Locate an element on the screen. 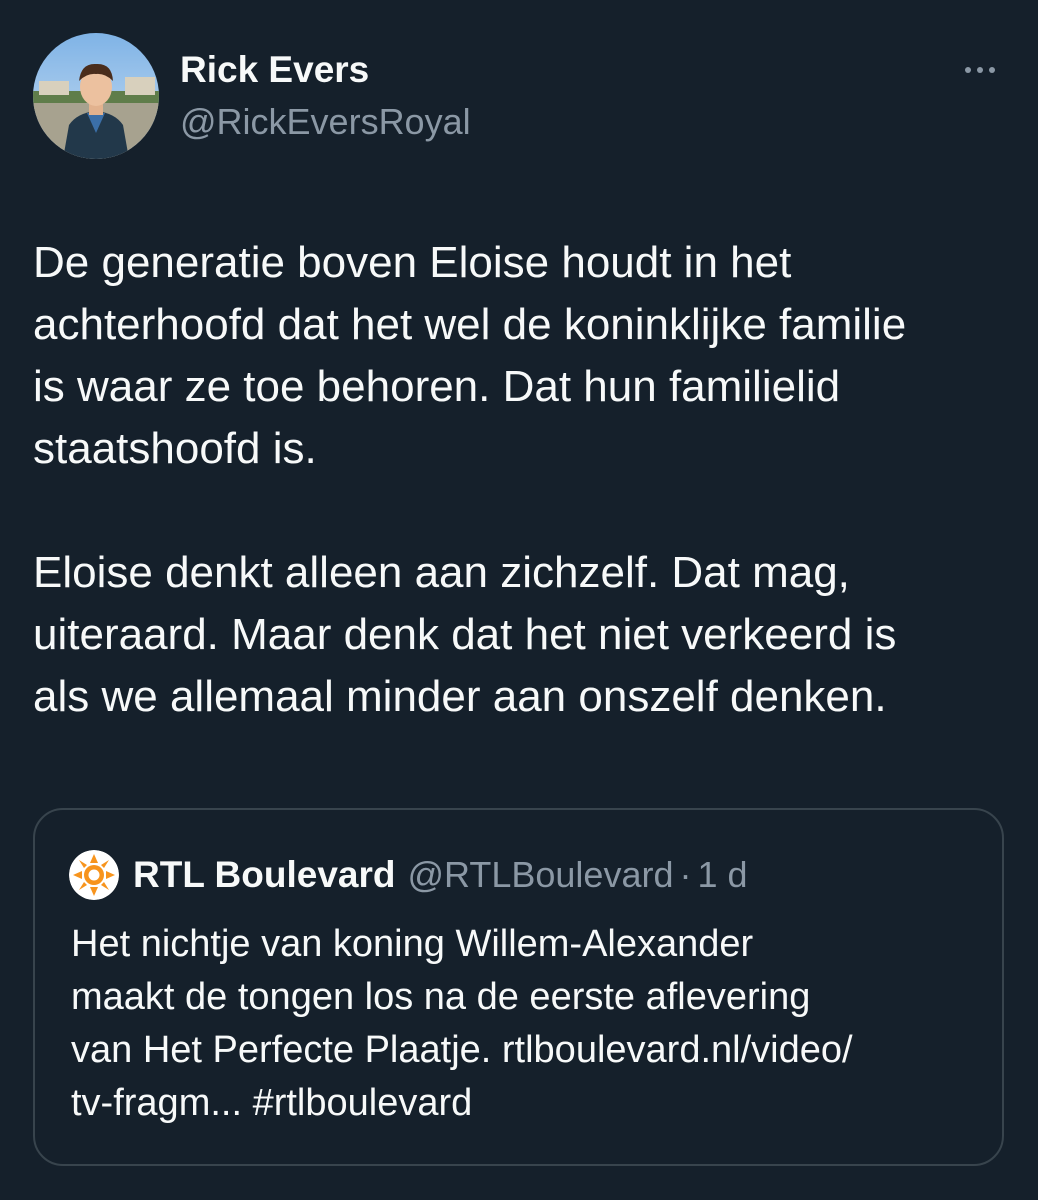 The height and width of the screenshot is (1200, 1038). quoted-author-name: RTL Boulevard is located at coordinates (264, 874).